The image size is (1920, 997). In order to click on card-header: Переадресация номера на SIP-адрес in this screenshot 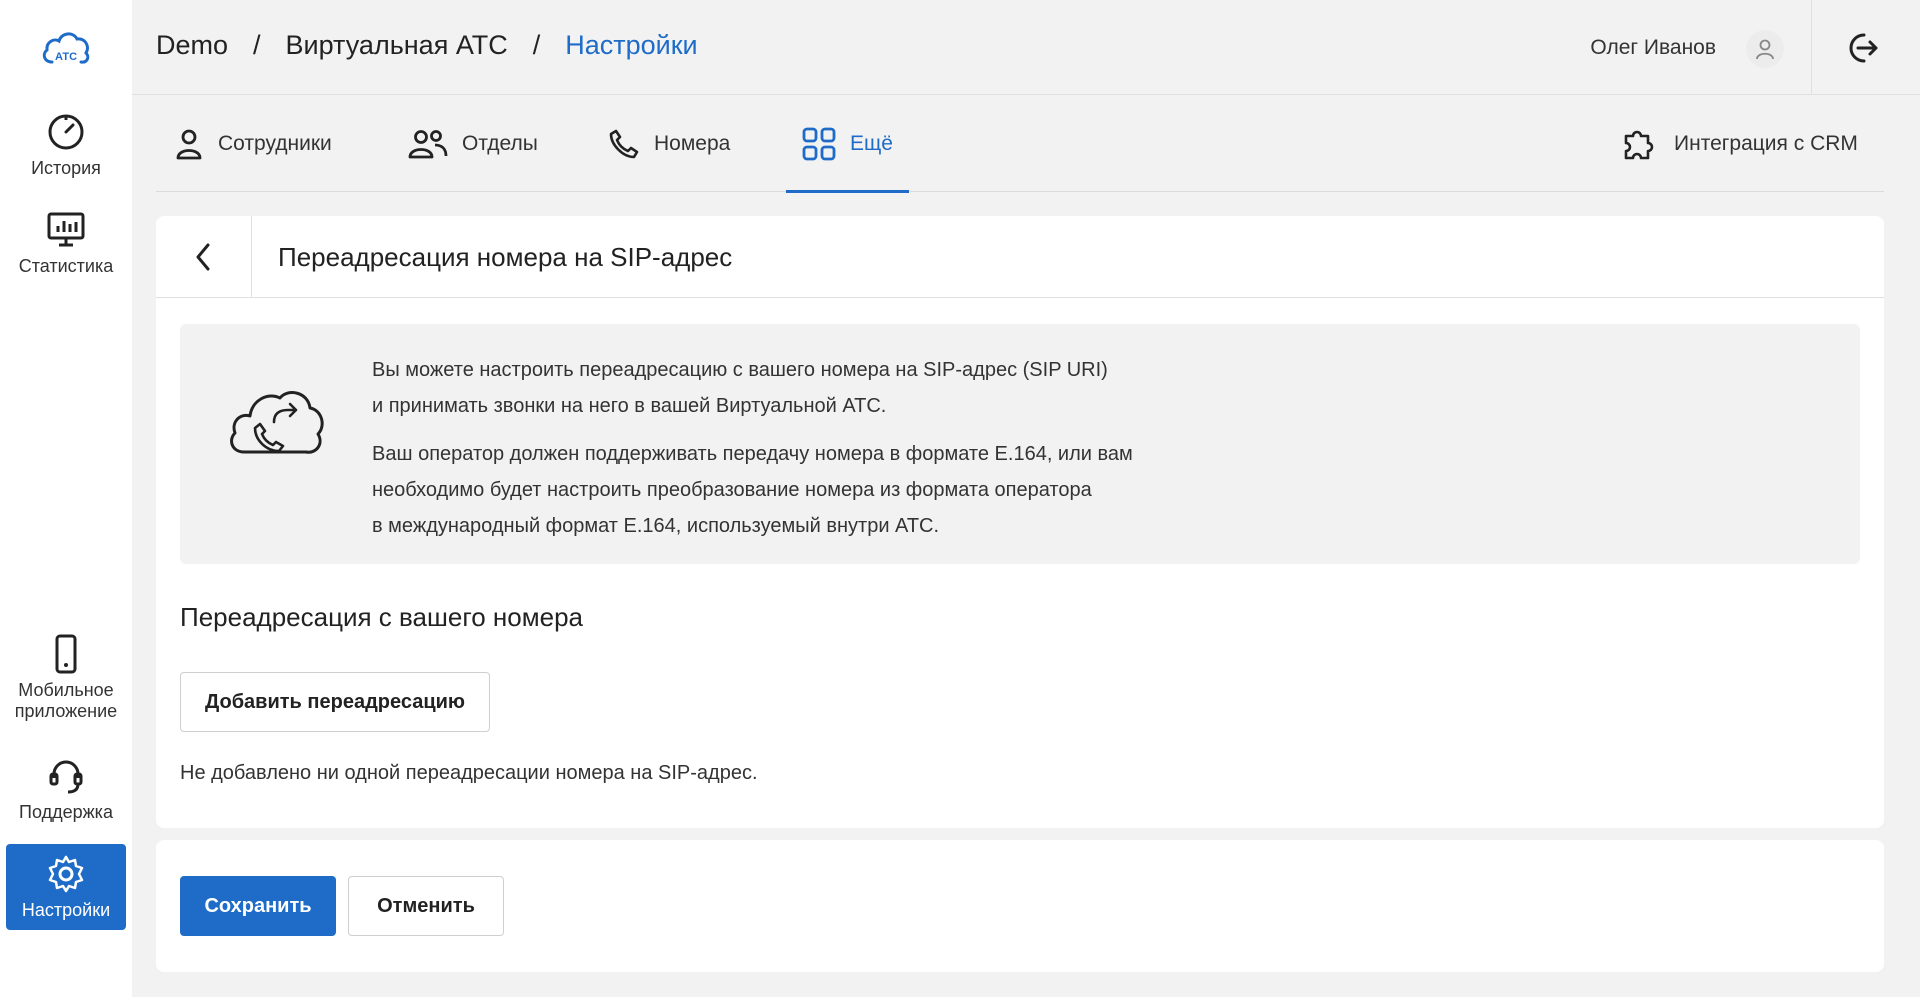, I will do `click(1020, 257)`.